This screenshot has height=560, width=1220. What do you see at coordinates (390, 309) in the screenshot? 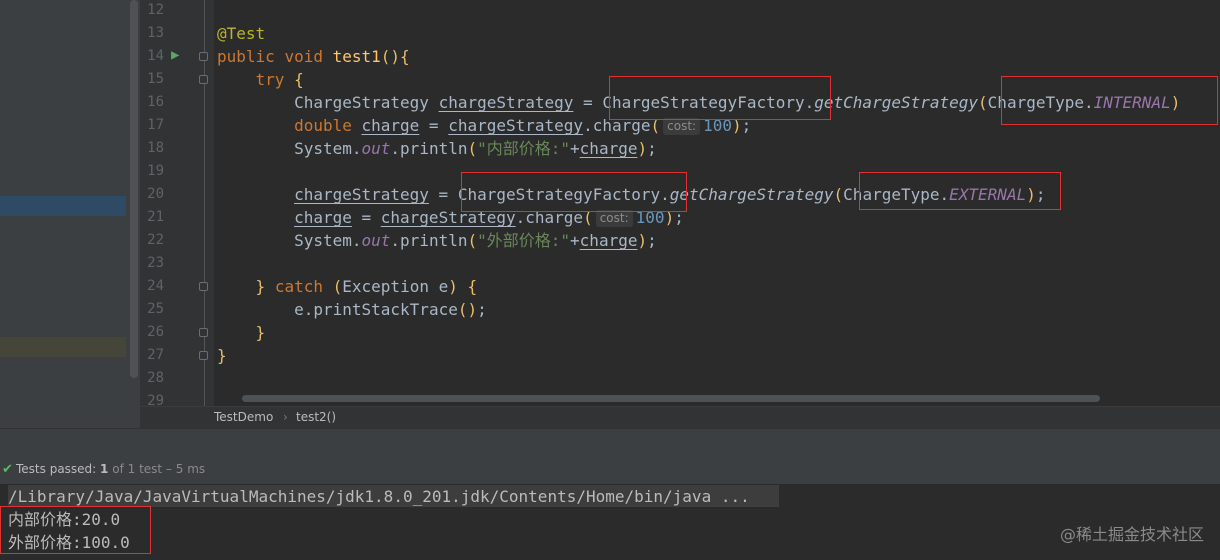
I see `code-line: e.printStackTrace();` at bounding box center [390, 309].